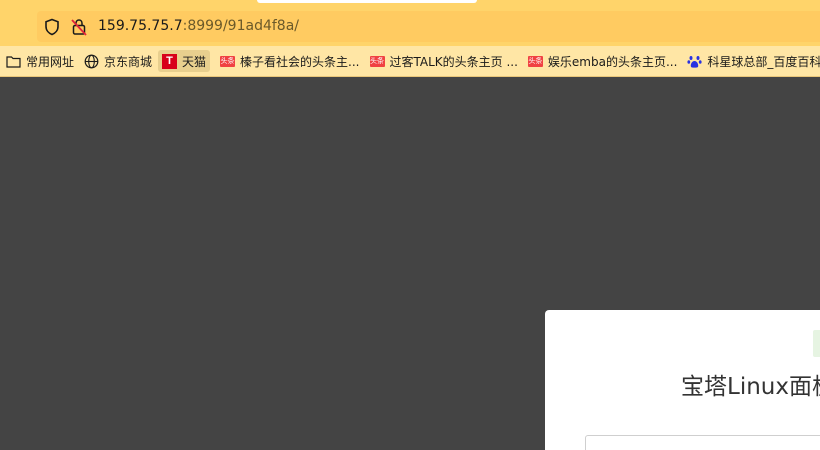  What do you see at coordinates (695, 61) in the screenshot?
I see `baidu-paw-icon` at bounding box center [695, 61].